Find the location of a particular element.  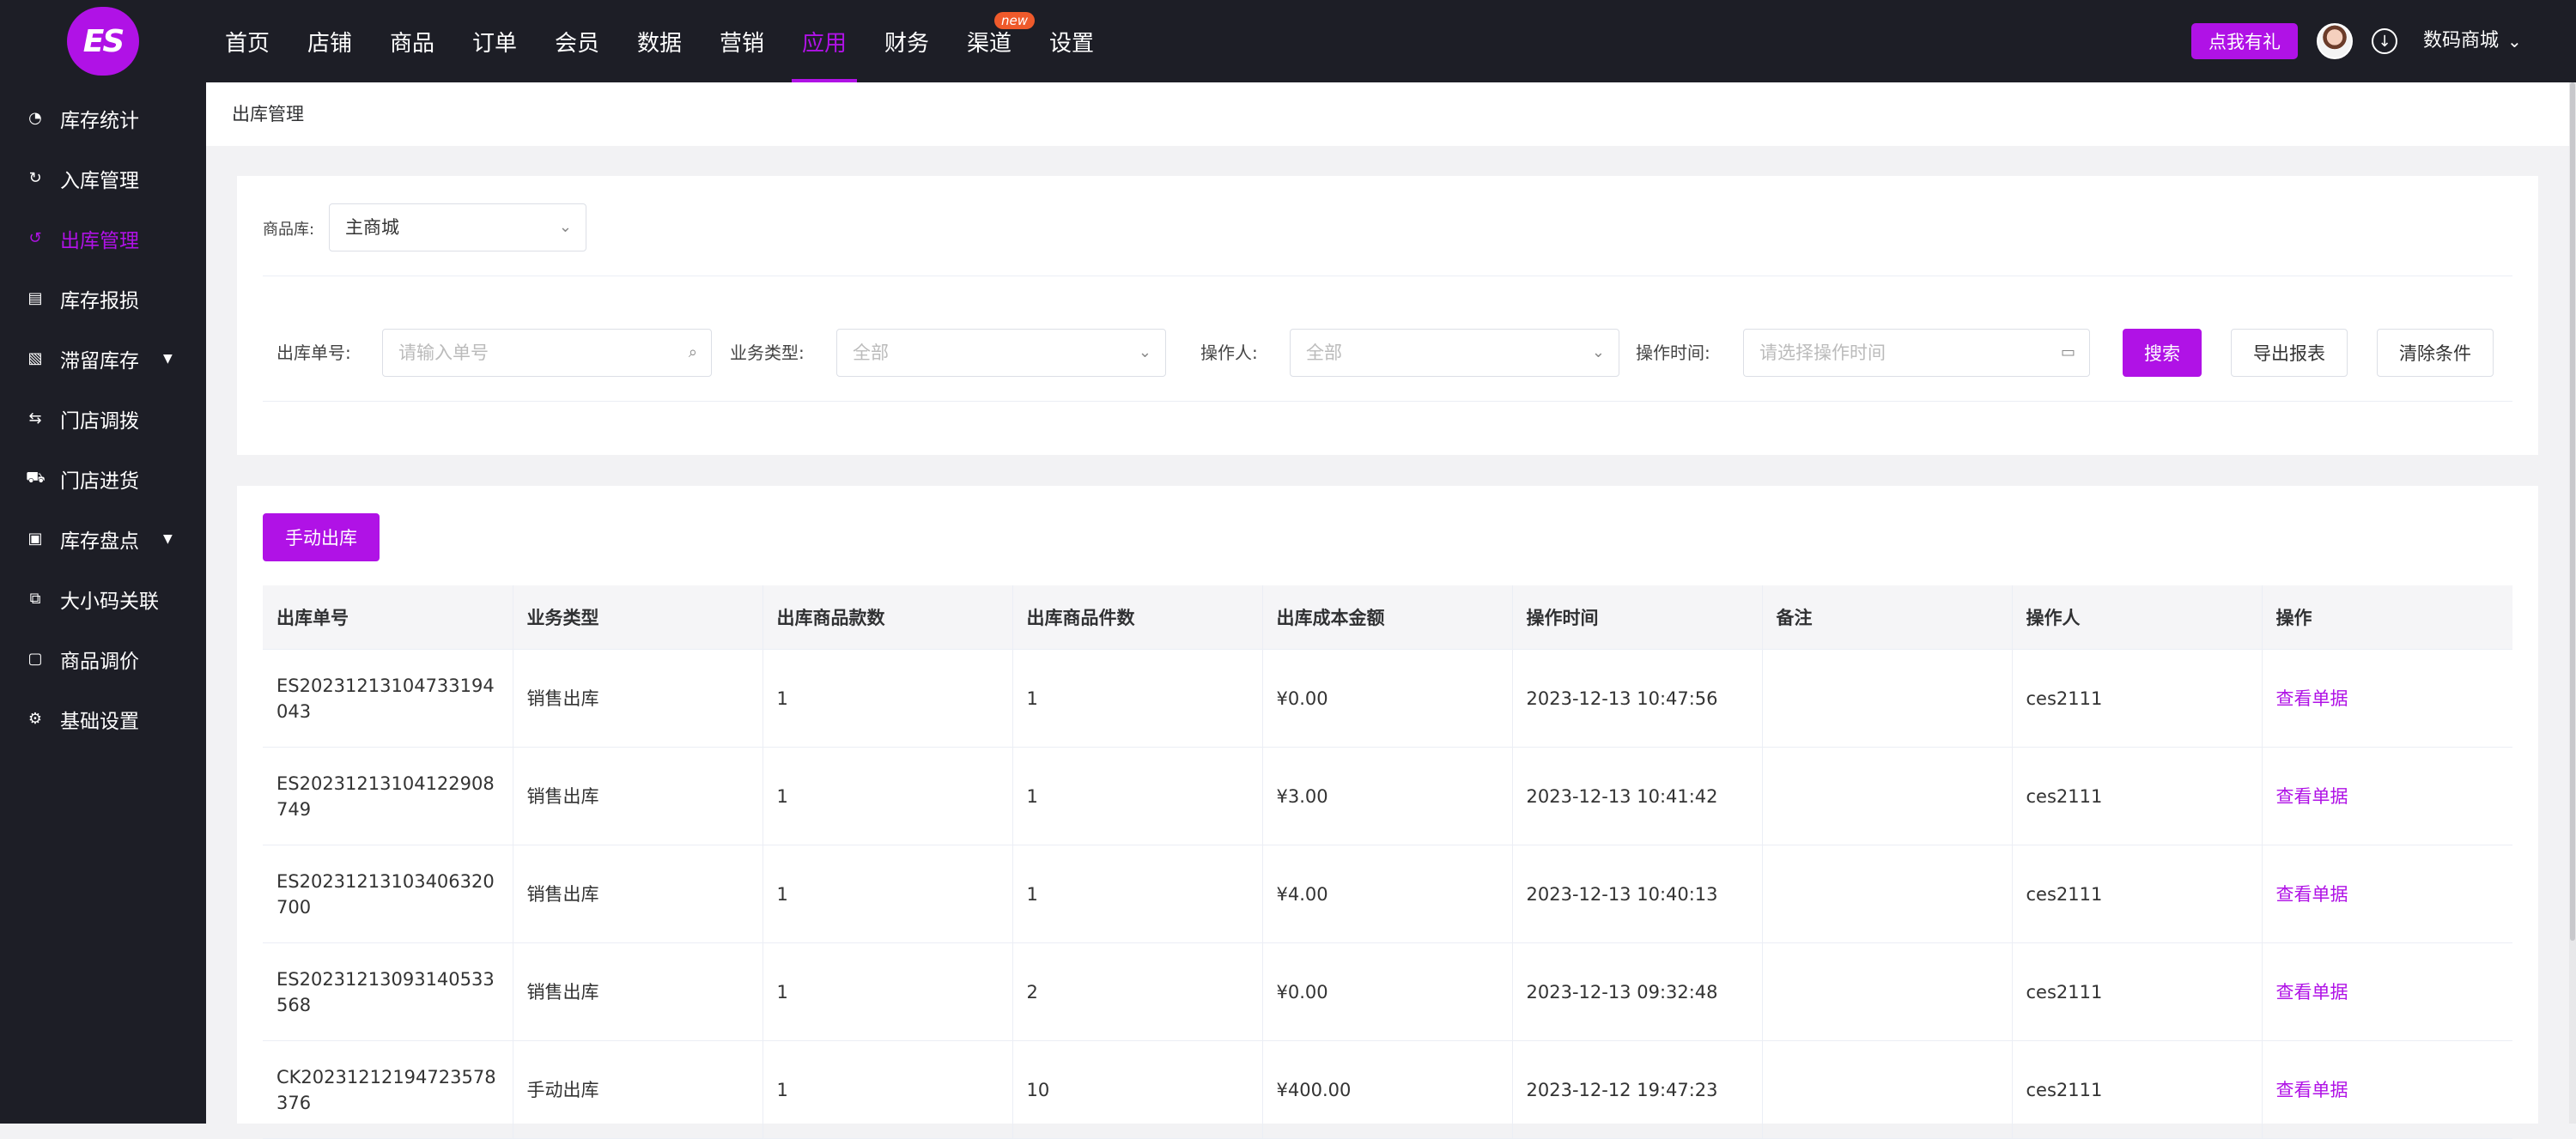

time-picker: 请选择操作时间 ▭ is located at coordinates (1916, 353).